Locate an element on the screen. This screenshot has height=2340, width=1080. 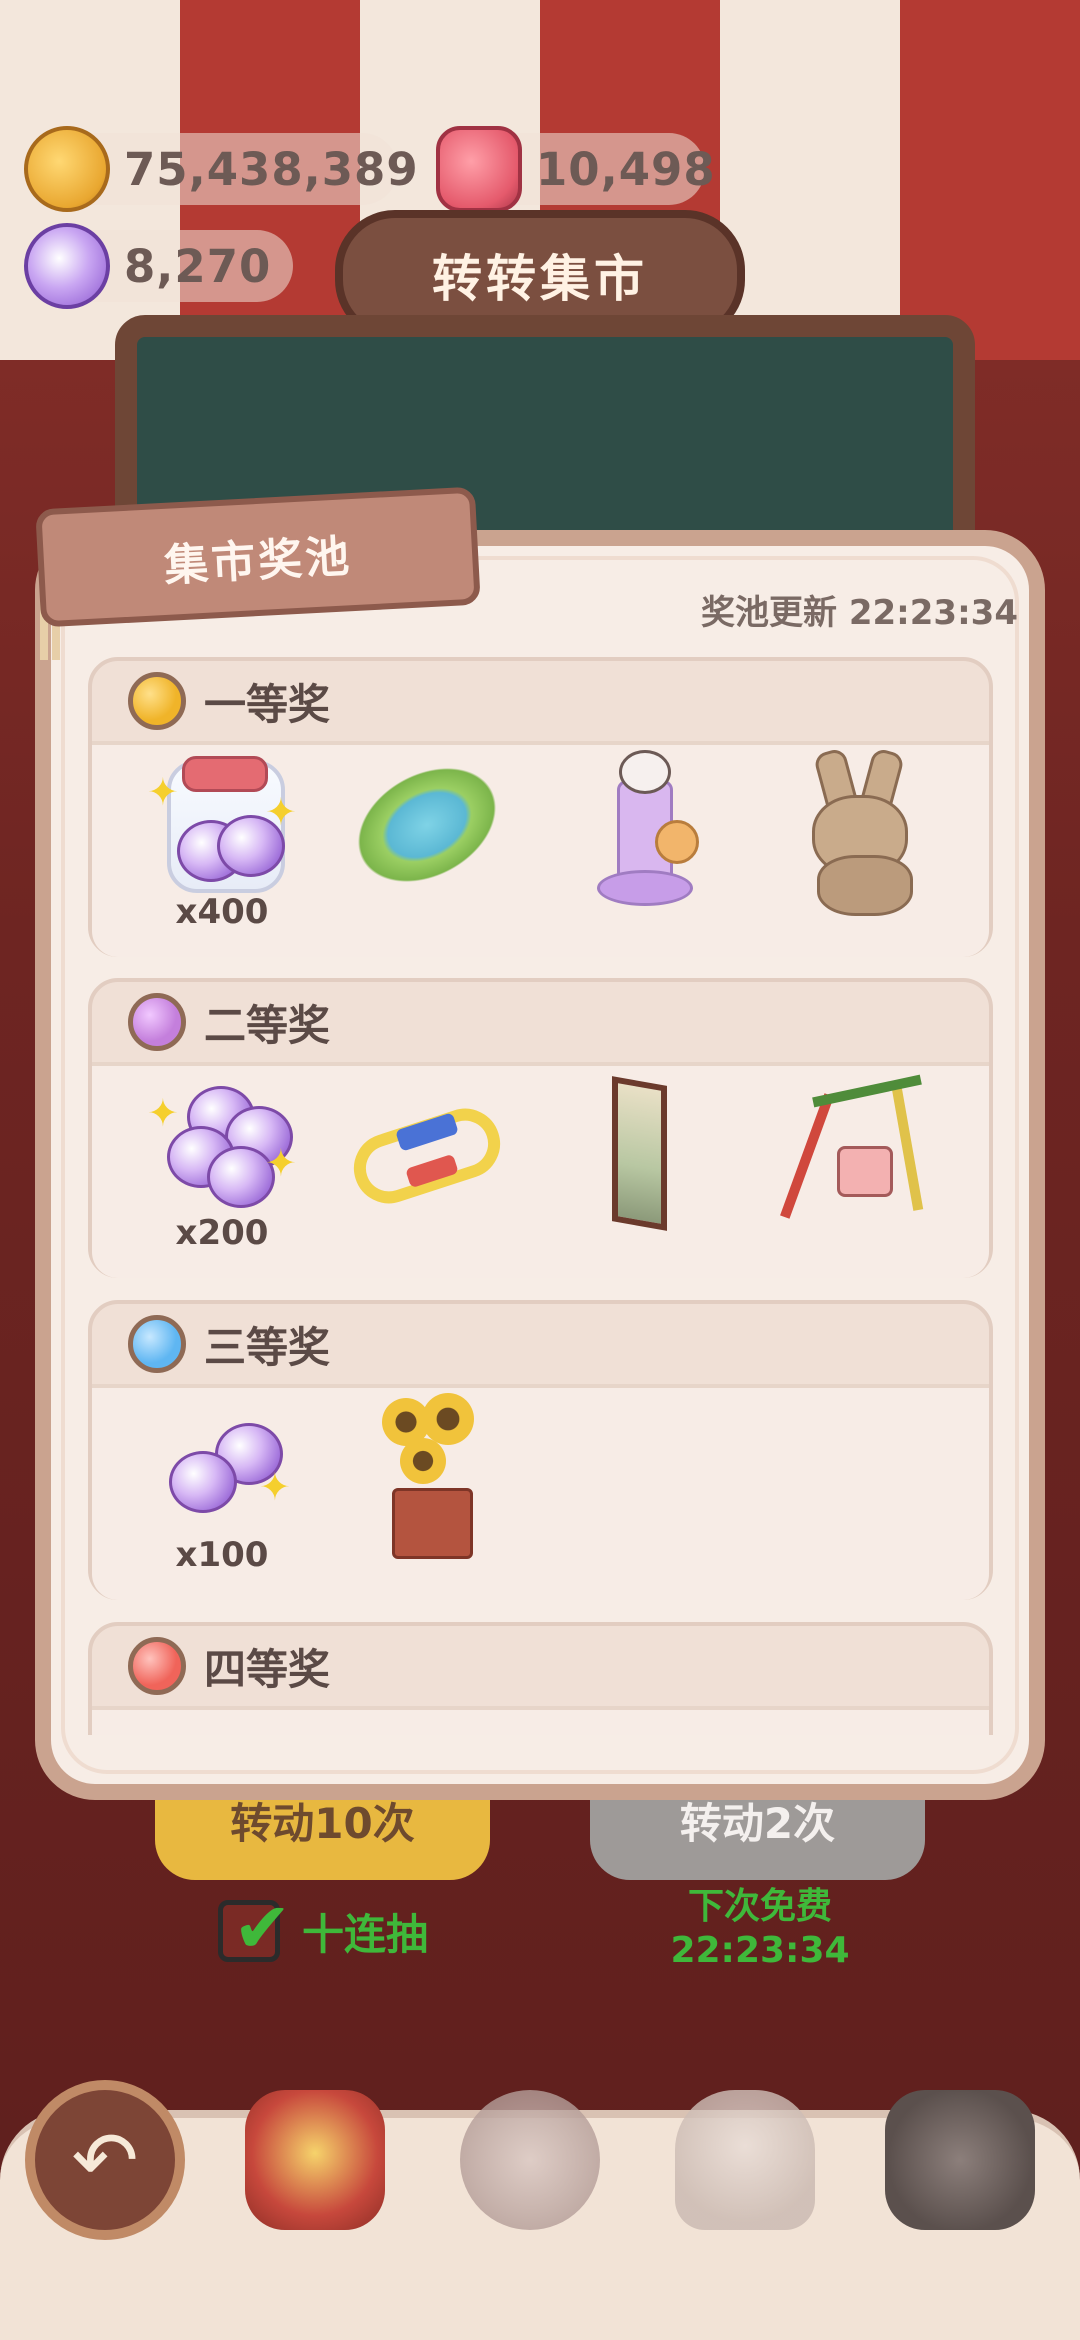
sunflower-pot-icon is located at coordinates (427, 1478).